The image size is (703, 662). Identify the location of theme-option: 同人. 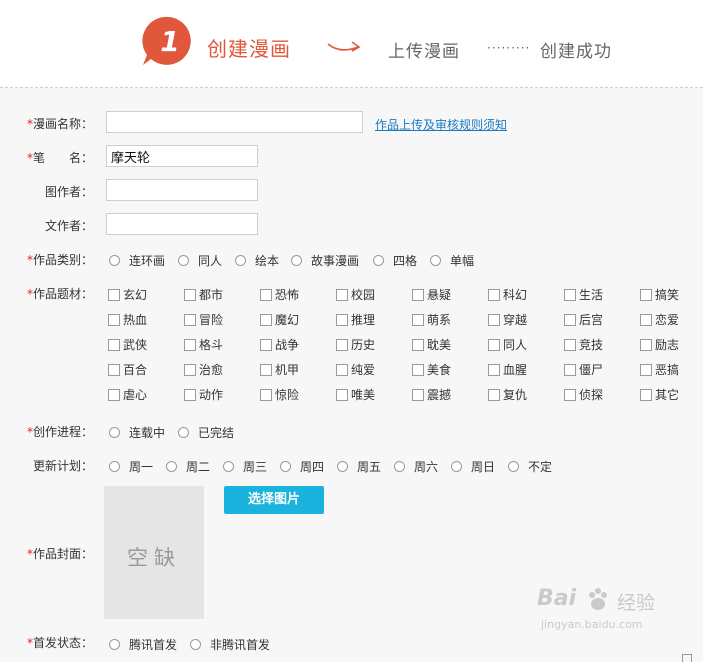
(507, 344).